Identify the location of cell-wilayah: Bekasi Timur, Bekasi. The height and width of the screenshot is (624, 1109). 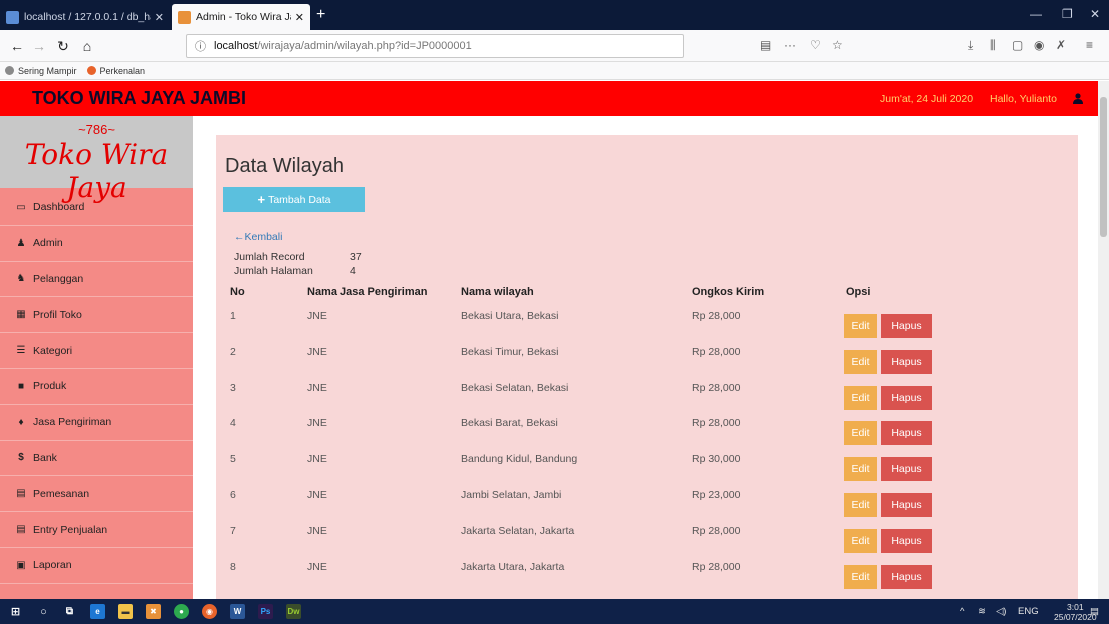
(510, 351).